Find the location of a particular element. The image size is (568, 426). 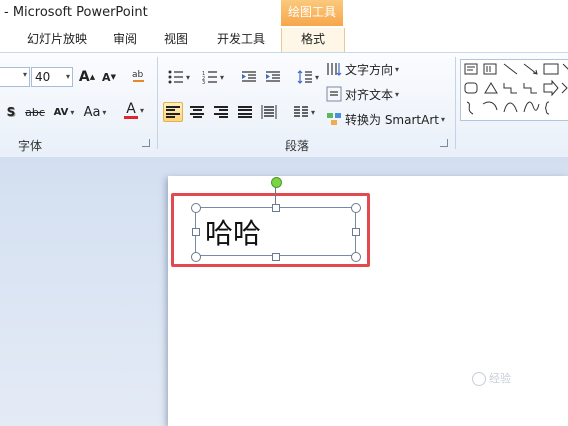

font-color-button: A is located at coordinates (134, 110).